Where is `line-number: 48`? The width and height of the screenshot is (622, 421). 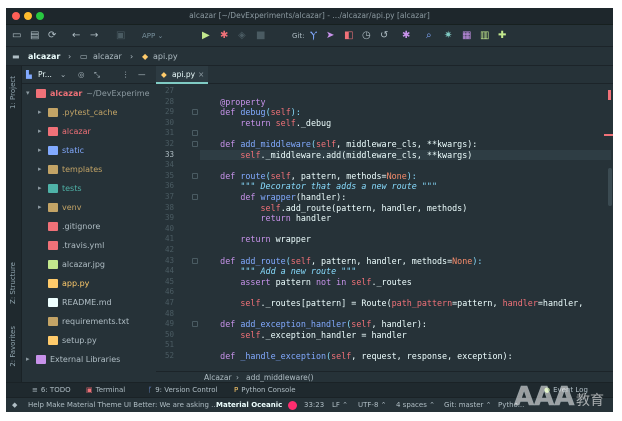
line-number: 48 is located at coordinates (165, 313).